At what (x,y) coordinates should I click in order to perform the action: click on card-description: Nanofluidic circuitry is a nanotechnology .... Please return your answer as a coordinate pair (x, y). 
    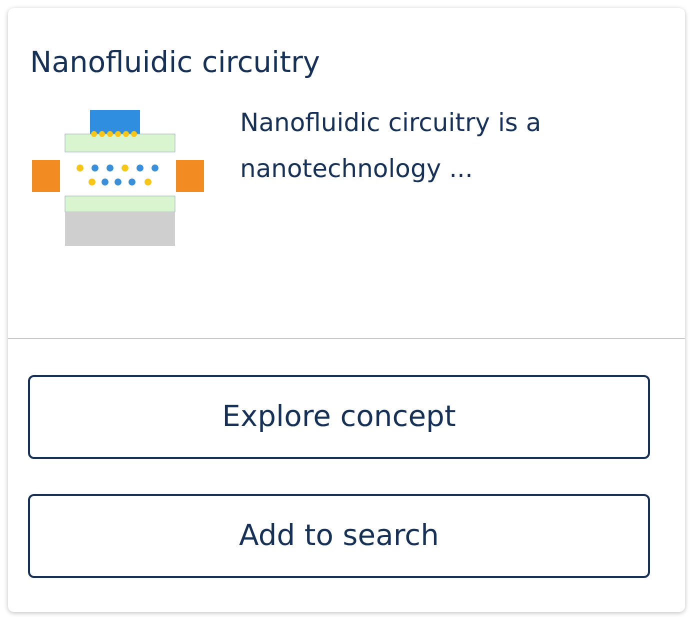
    Looking at the image, I should click on (391, 146).